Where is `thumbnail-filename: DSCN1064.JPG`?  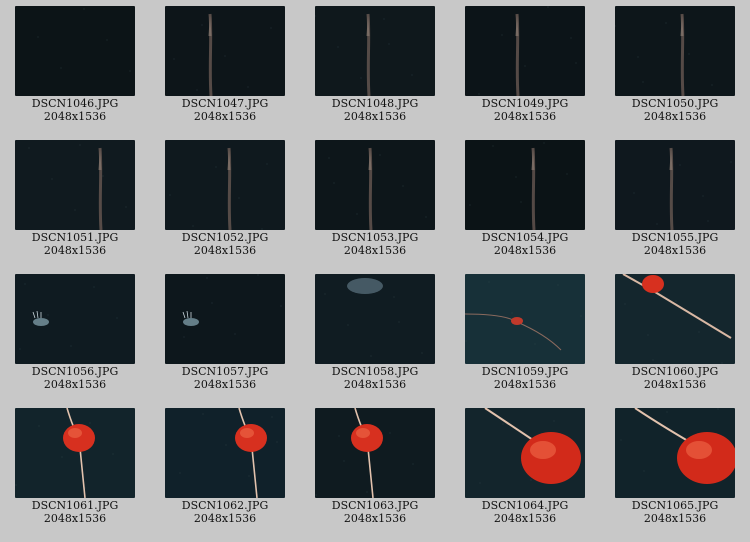
thumbnail-filename: DSCN1064.JPG is located at coordinates (525, 505).